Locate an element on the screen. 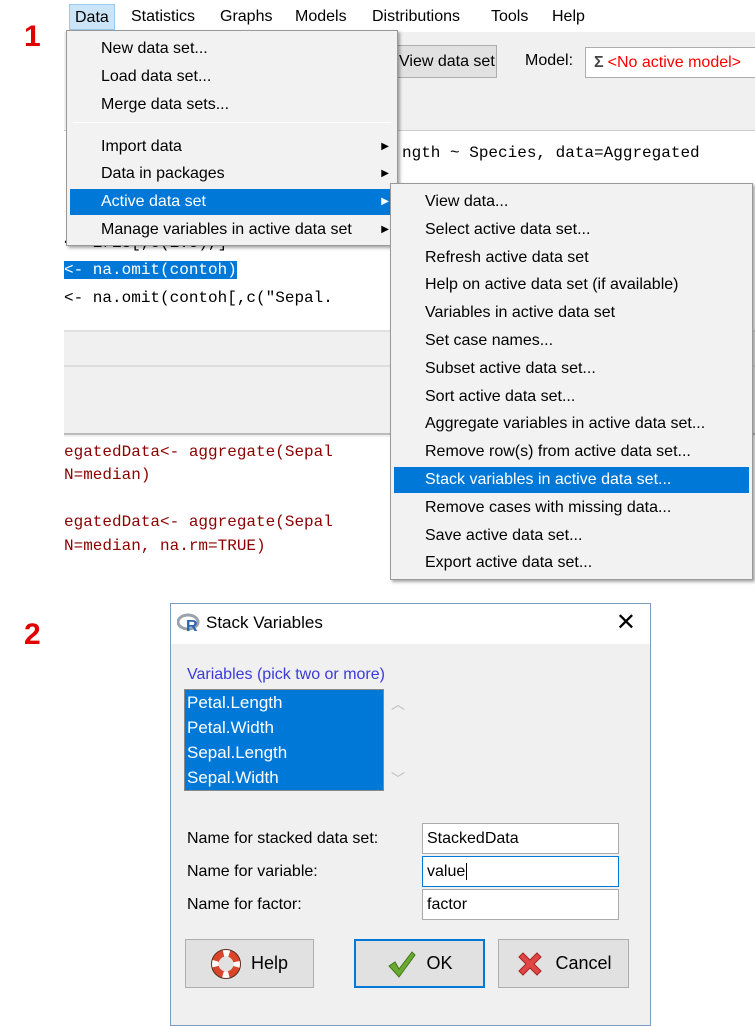 This screenshot has height=1026, width=755. svg-text: R is located at coordinates (192, 625).